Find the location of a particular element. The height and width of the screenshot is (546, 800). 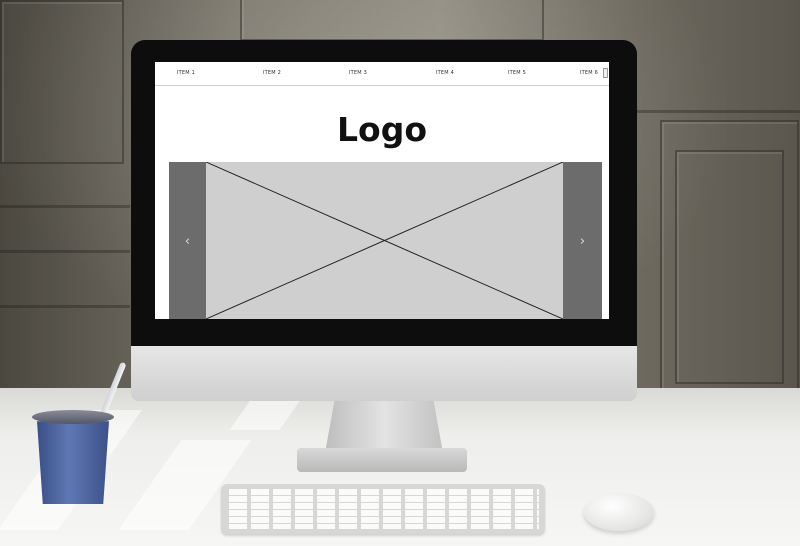

slider-next-button: › is located at coordinates (582, 240).